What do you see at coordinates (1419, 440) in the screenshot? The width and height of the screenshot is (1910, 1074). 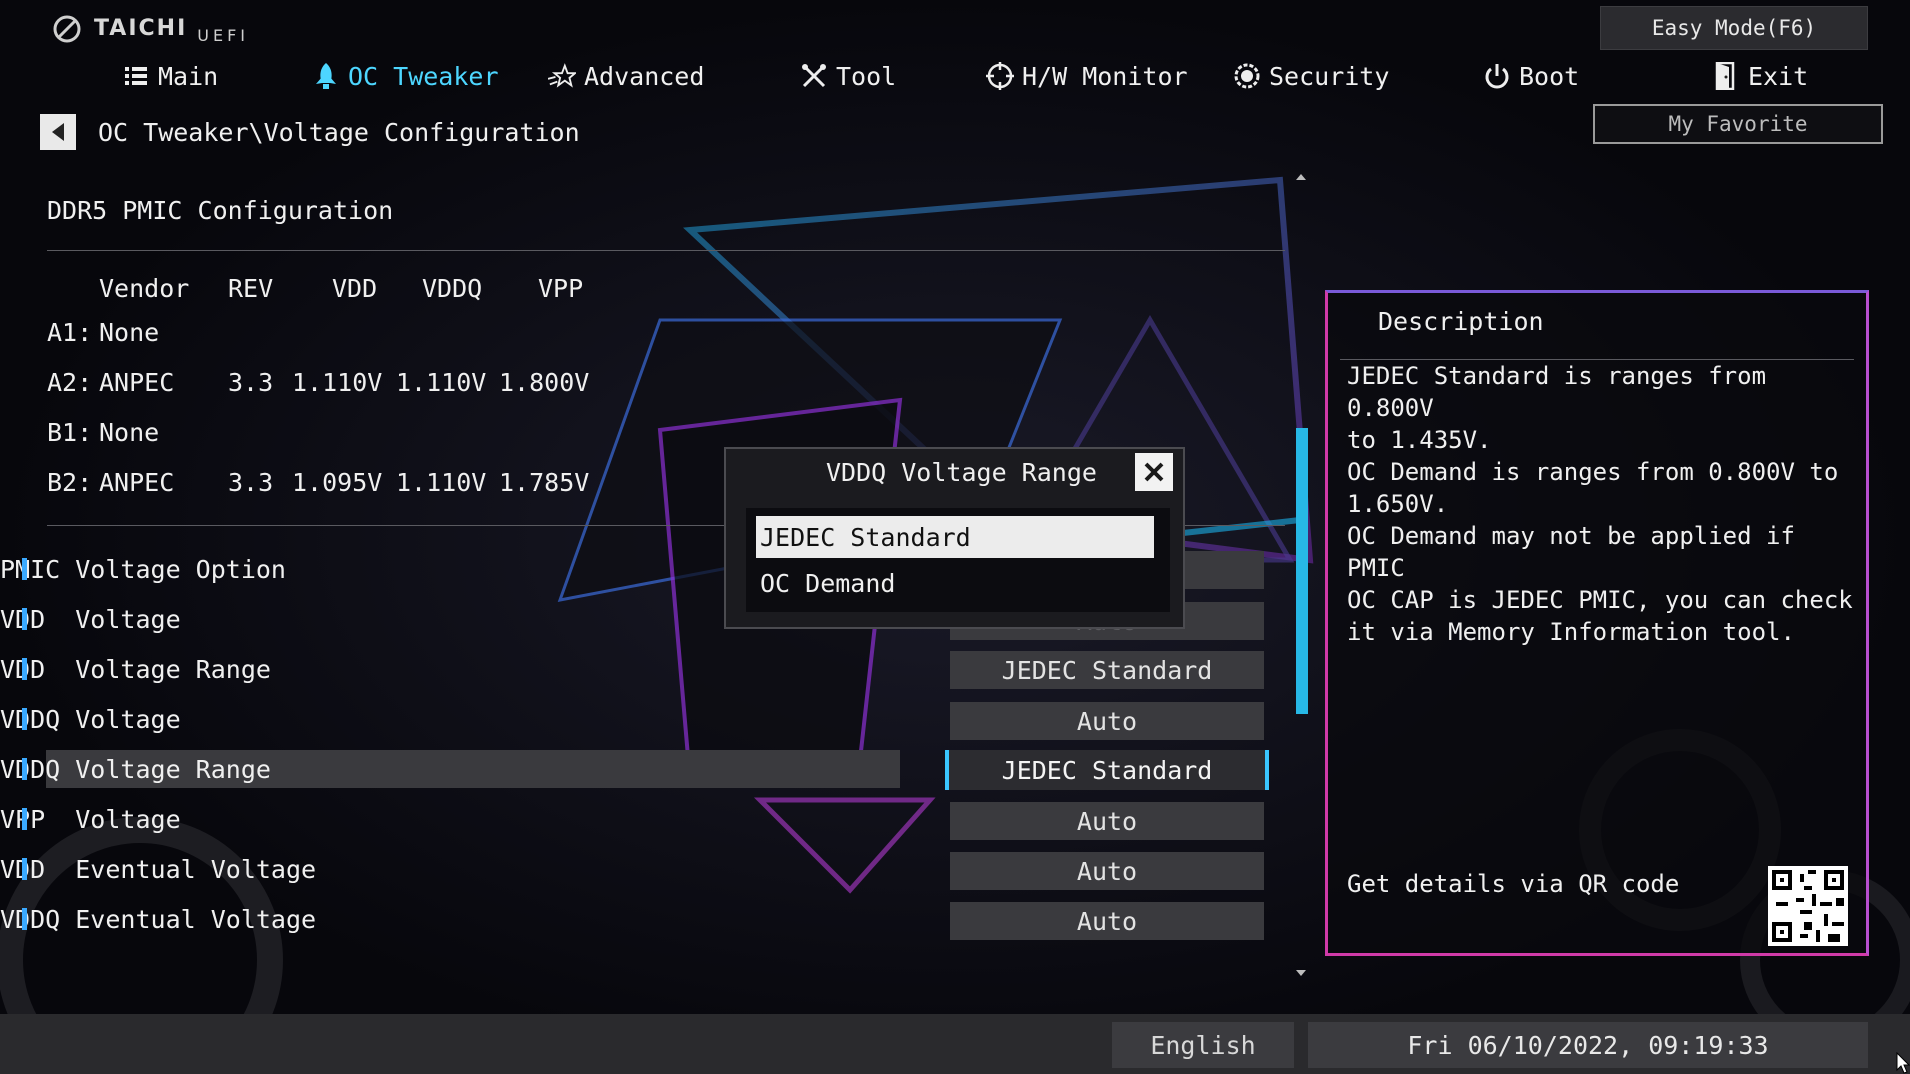 I see `description-line: to 1.435V.` at bounding box center [1419, 440].